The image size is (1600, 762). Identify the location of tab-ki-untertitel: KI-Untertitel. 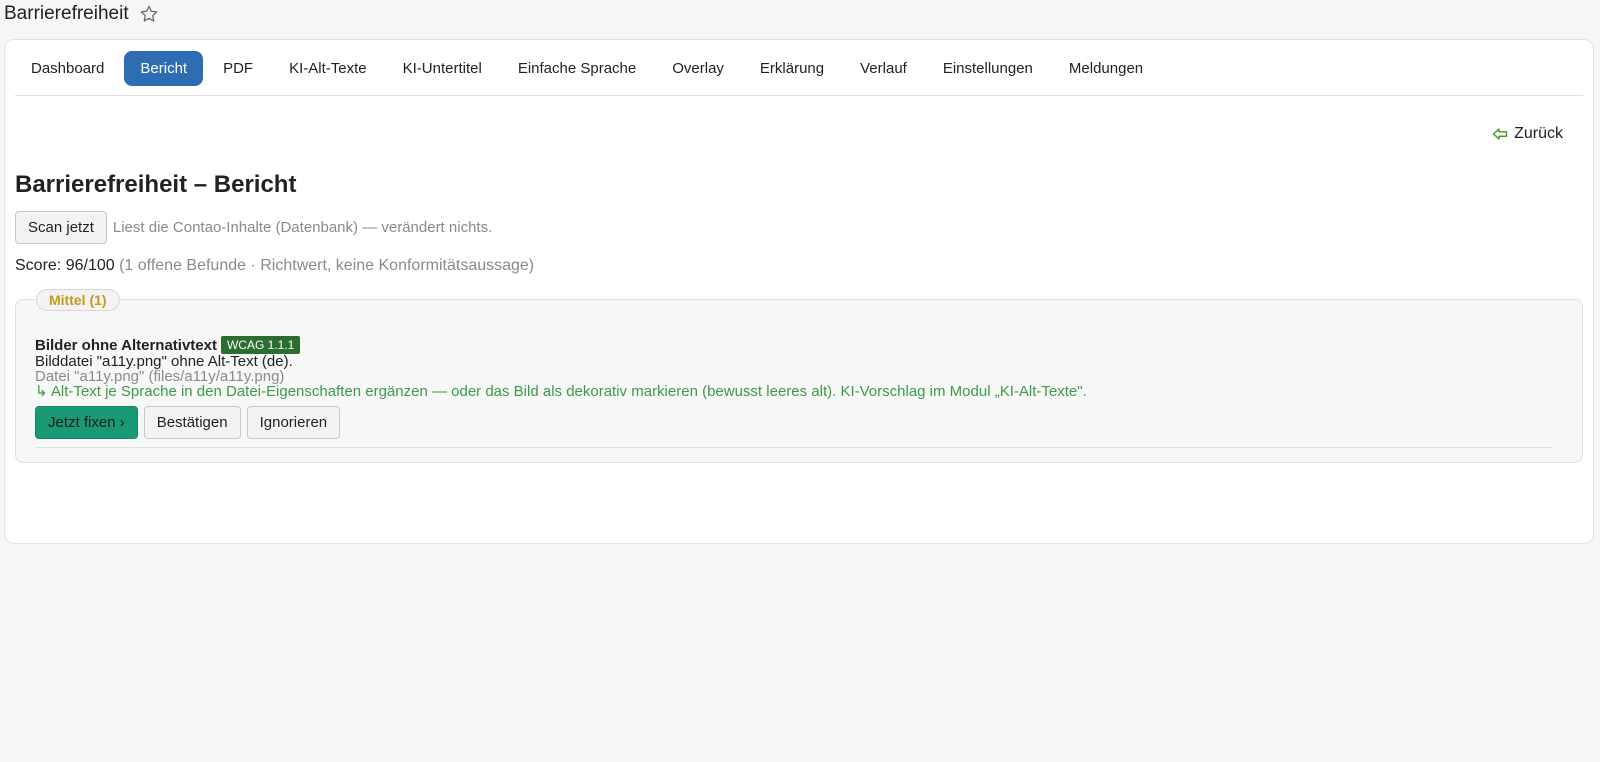
(442, 68).